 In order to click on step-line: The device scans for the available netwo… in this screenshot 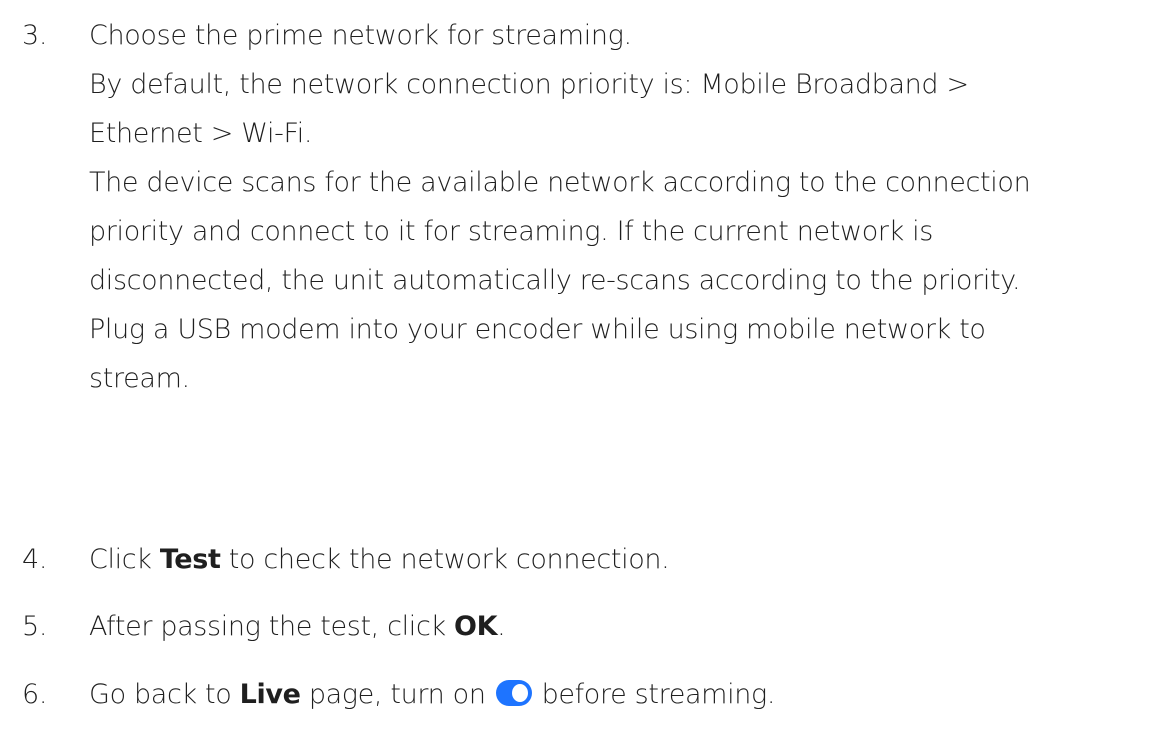, I will do `click(560, 182)`.